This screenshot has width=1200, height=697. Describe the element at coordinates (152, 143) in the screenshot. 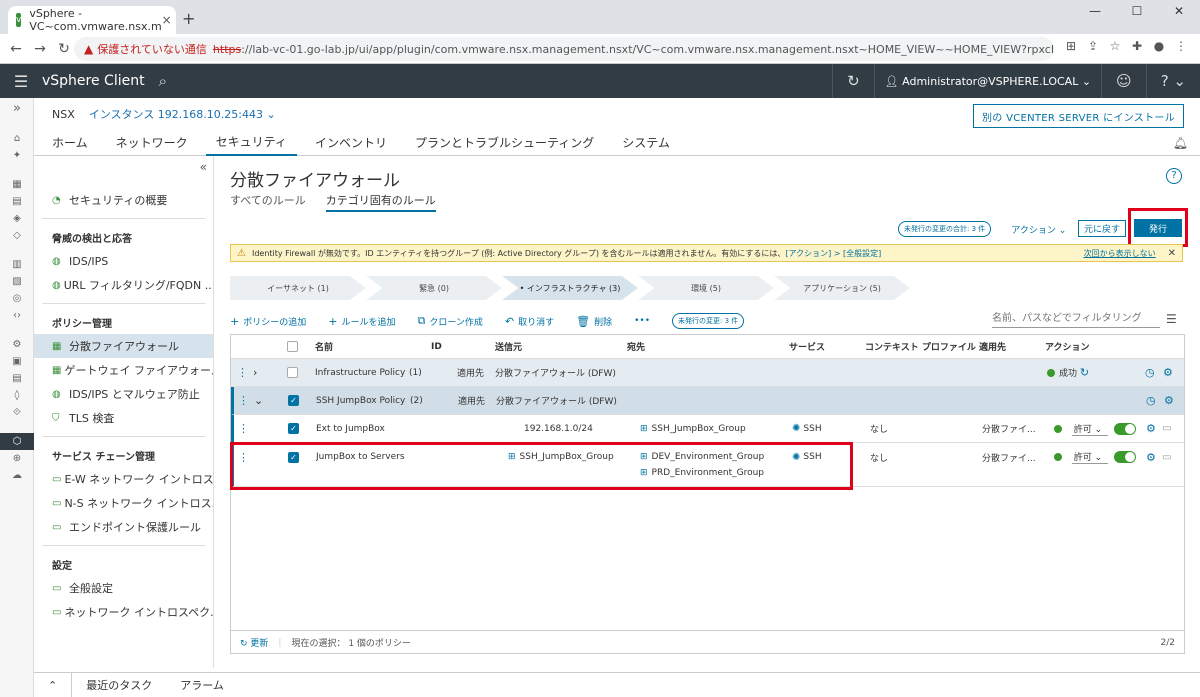

I see `tab-networking: ネットワーク` at that location.